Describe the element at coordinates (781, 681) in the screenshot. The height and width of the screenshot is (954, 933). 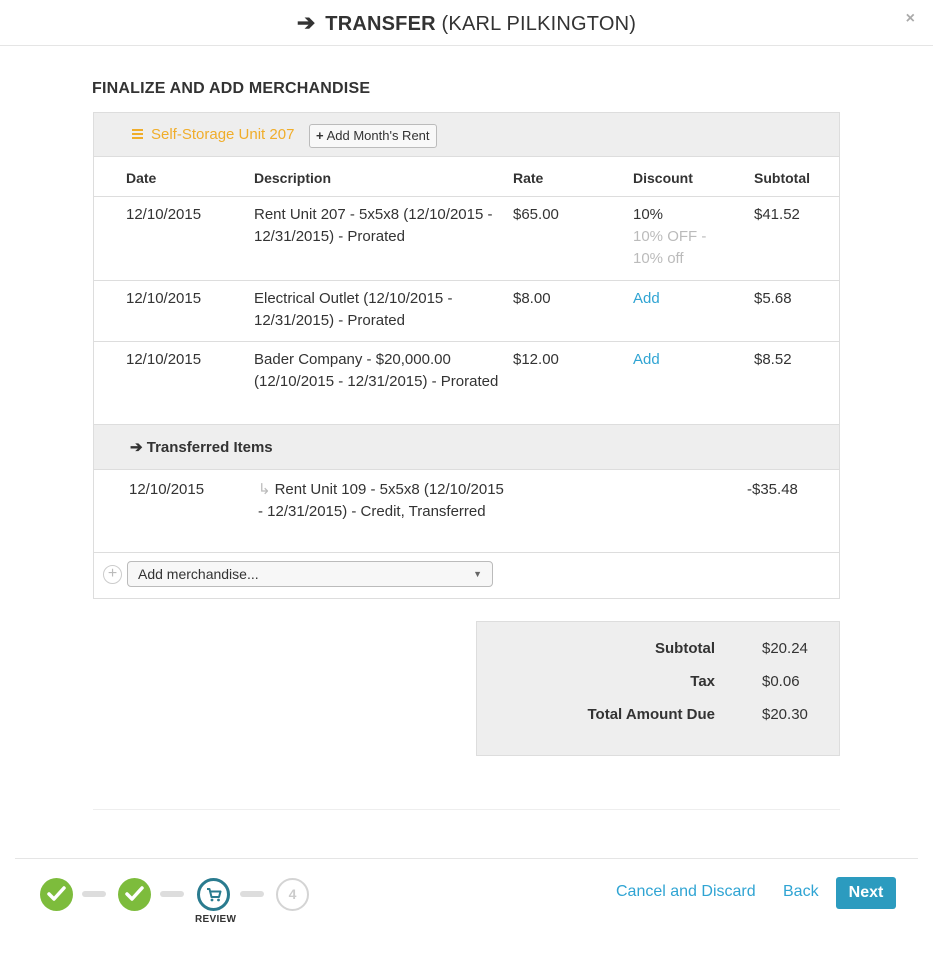
I see `tax-value: $0.06` at that location.